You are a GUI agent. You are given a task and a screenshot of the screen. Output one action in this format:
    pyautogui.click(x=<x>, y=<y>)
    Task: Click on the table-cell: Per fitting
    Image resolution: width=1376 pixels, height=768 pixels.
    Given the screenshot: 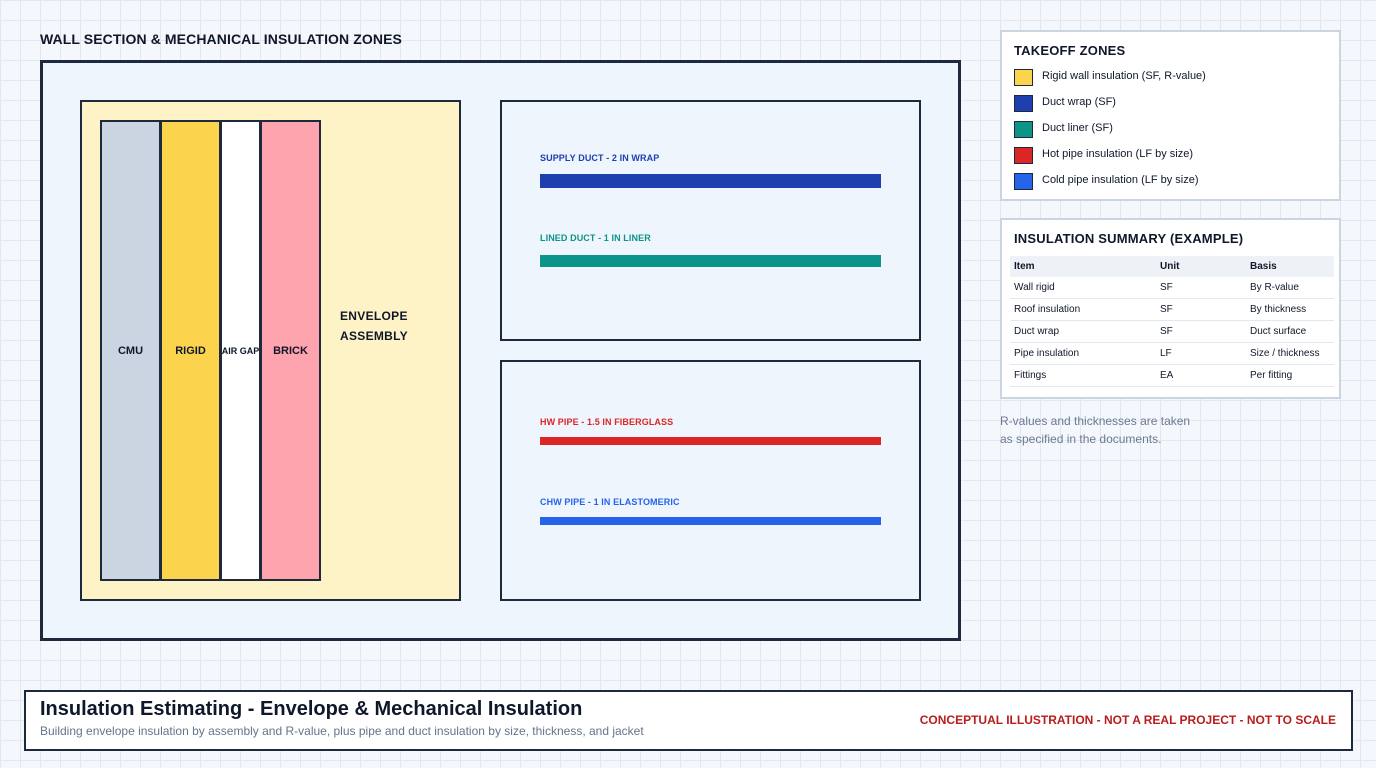 What is the action you would take?
    pyautogui.click(x=1290, y=375)
    